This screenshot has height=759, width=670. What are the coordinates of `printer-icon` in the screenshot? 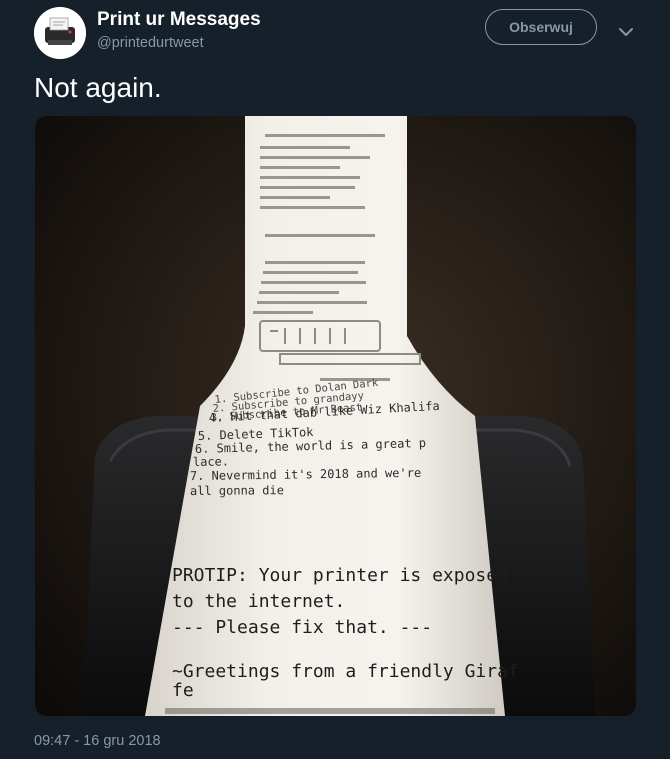 It's located at (60, 33).